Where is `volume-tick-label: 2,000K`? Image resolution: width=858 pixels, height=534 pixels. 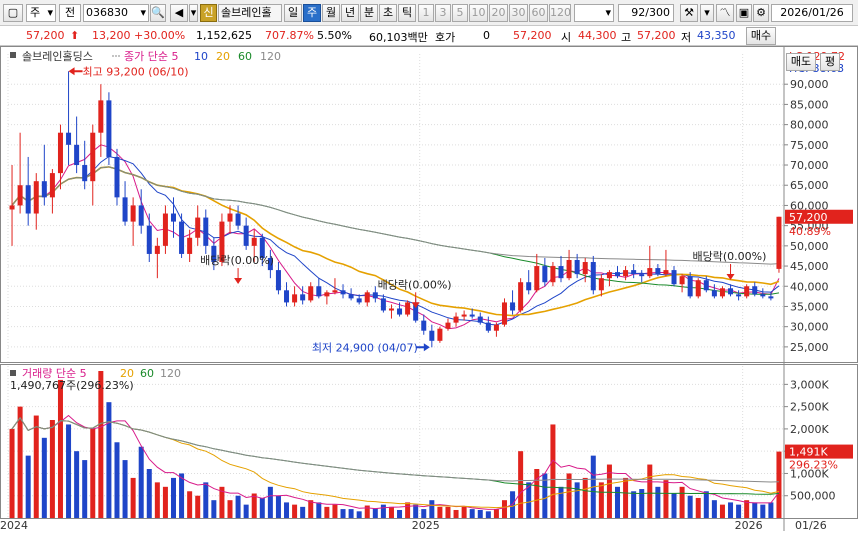
volume-tick-label: 2,000K is located at coordinates (809, 429).